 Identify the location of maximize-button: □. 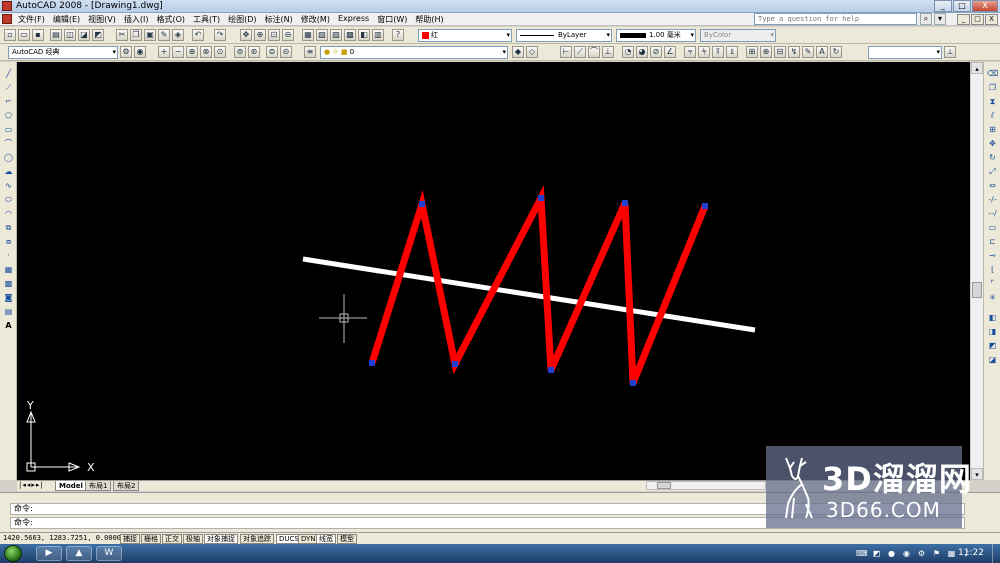
(962, 6).